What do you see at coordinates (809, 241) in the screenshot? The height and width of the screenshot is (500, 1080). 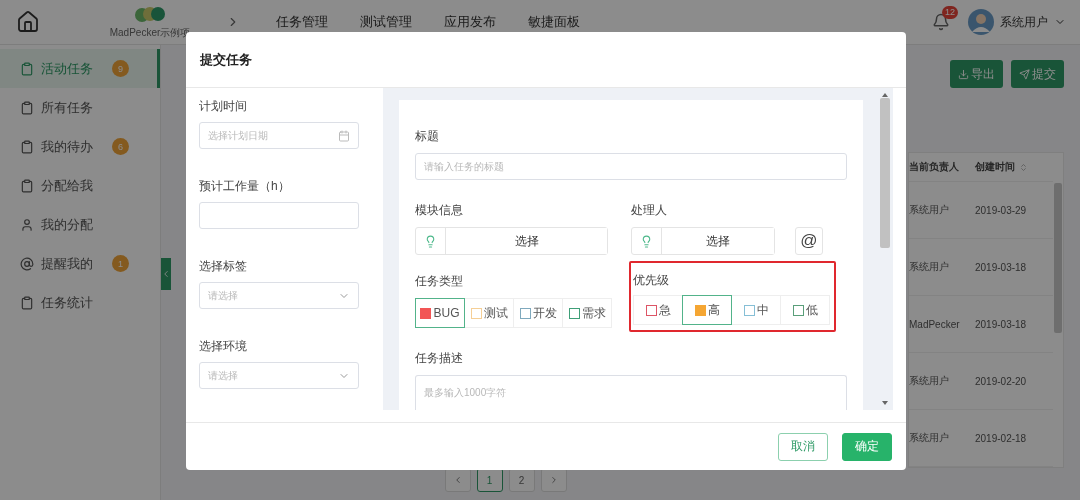 I see `mention-button: @` at bounding box center [809, 241].